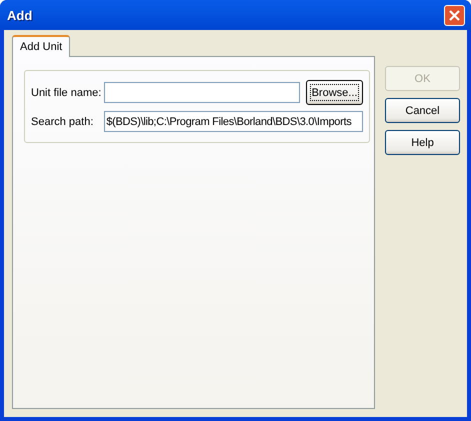 This screenshot has height=421, width=471. What do you see at coordinates (422, 110) in the screenshot?
I see `dialog-button: Cancel` at bounding box center [422, 110].